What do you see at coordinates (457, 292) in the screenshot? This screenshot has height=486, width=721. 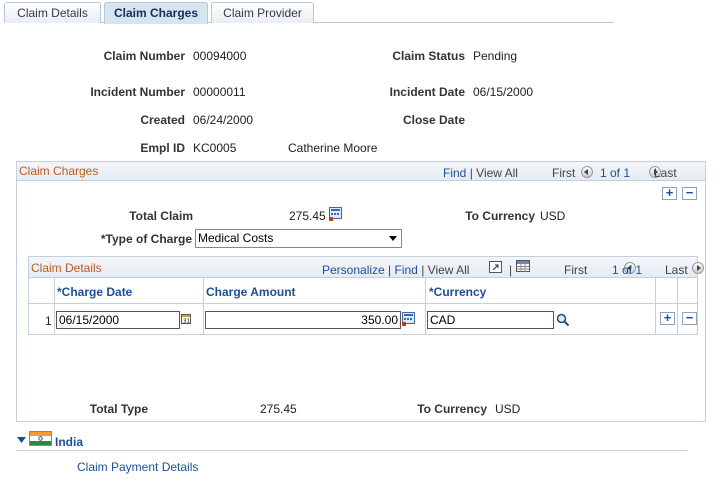 I see `col-header-currency: *Currency` at bounding box center [457, 292].